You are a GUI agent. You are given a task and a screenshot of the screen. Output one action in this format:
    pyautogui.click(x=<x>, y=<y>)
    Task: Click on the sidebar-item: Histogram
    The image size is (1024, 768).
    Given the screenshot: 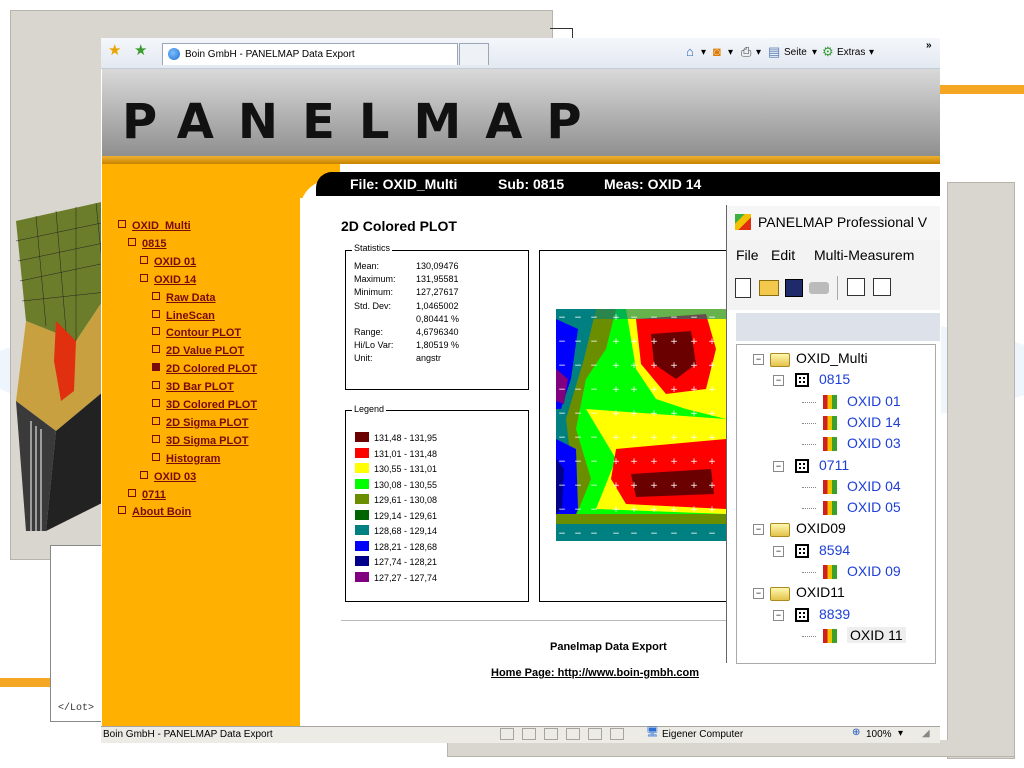 What is the action you would take?
    pyautogui.click(x=186, y=458)
    